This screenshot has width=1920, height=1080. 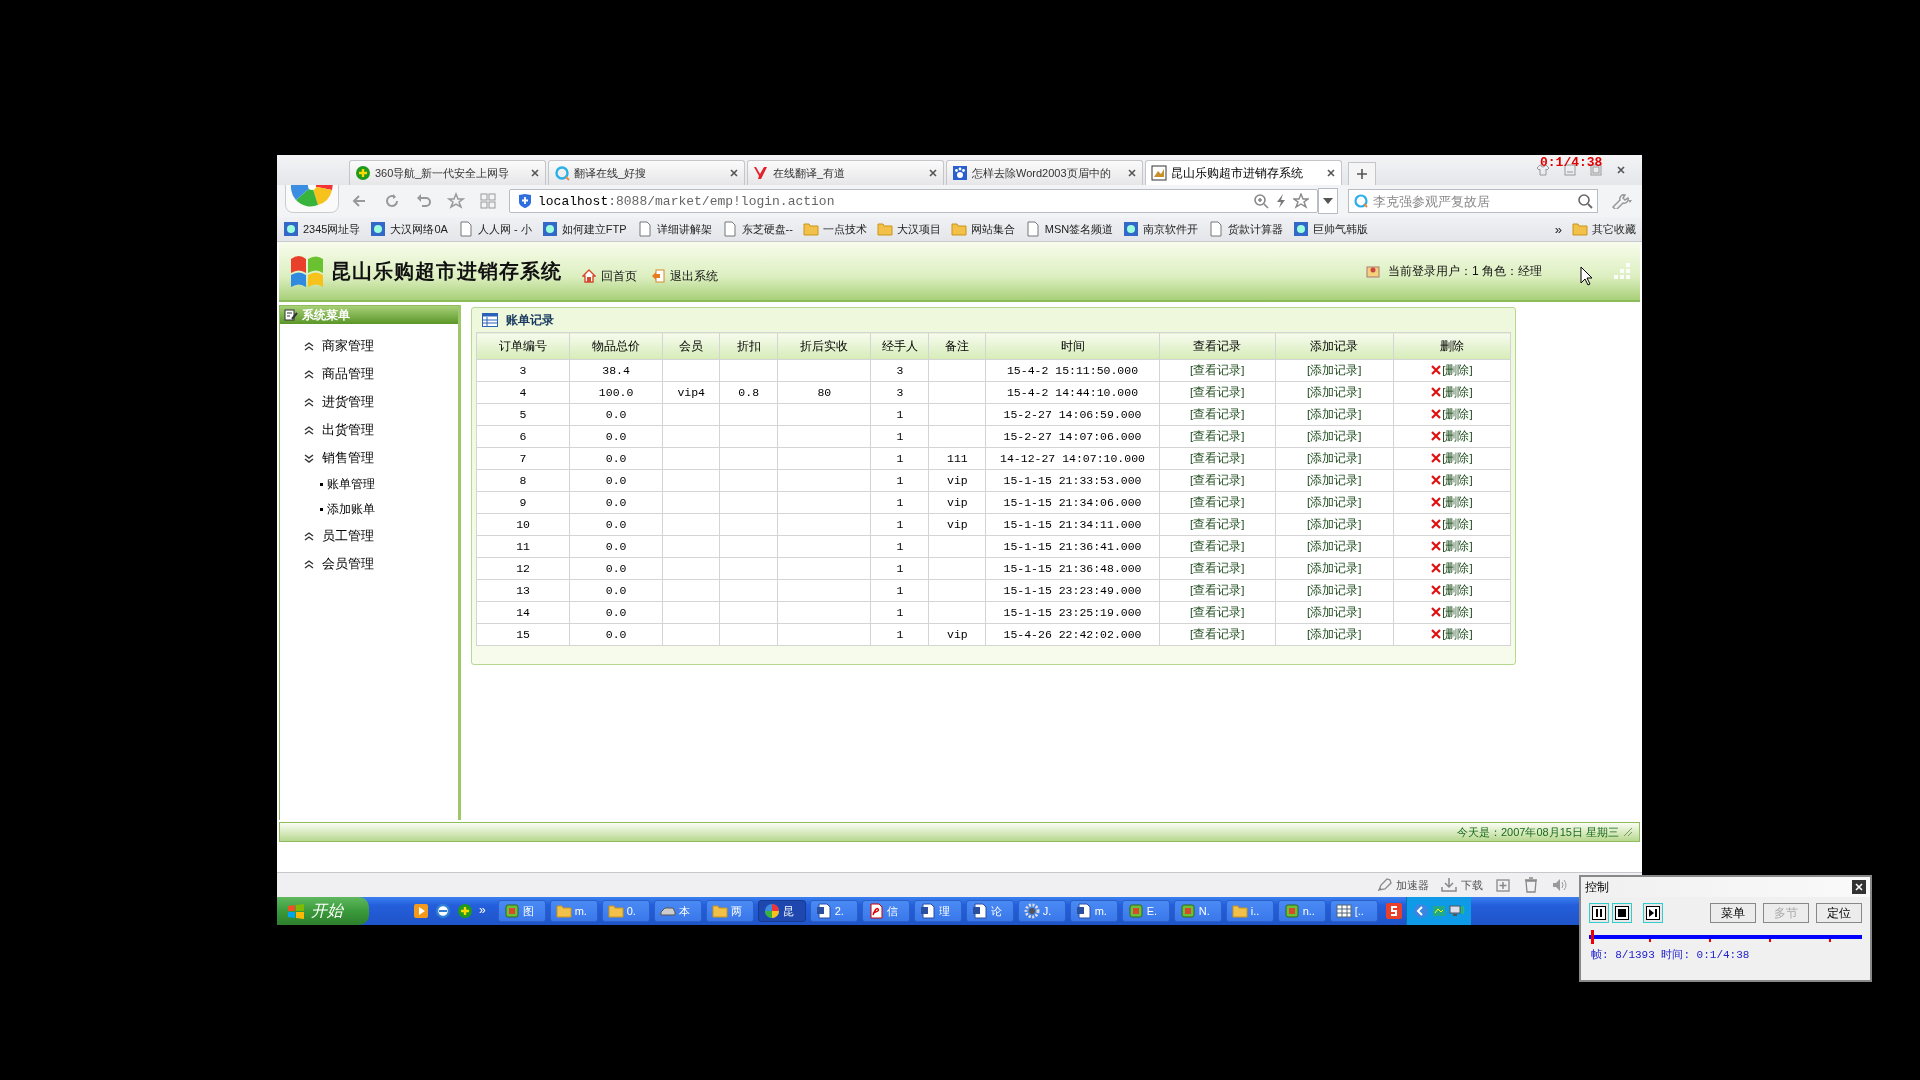 I want to click on bookmark-item: 2345网址导, so click(x=322, y=229).